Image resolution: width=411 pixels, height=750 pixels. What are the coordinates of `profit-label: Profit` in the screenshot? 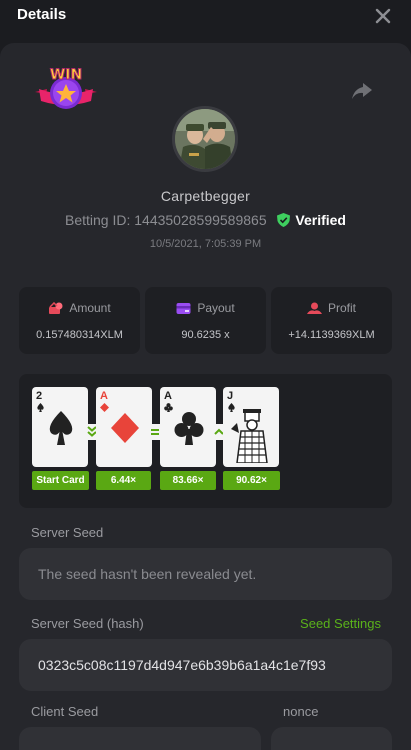 It's located at (341, 308).